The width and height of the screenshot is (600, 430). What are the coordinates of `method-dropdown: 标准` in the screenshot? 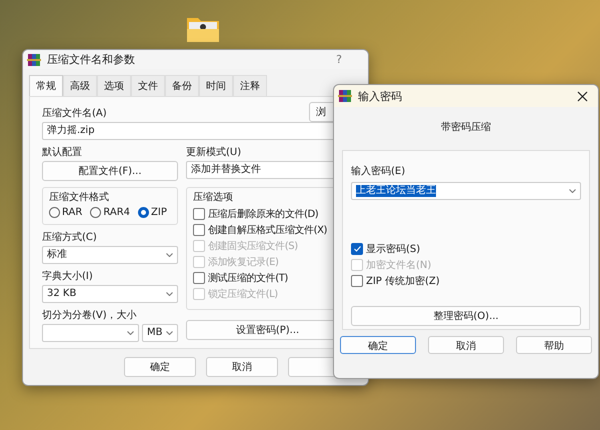 It's located at (110, 255).